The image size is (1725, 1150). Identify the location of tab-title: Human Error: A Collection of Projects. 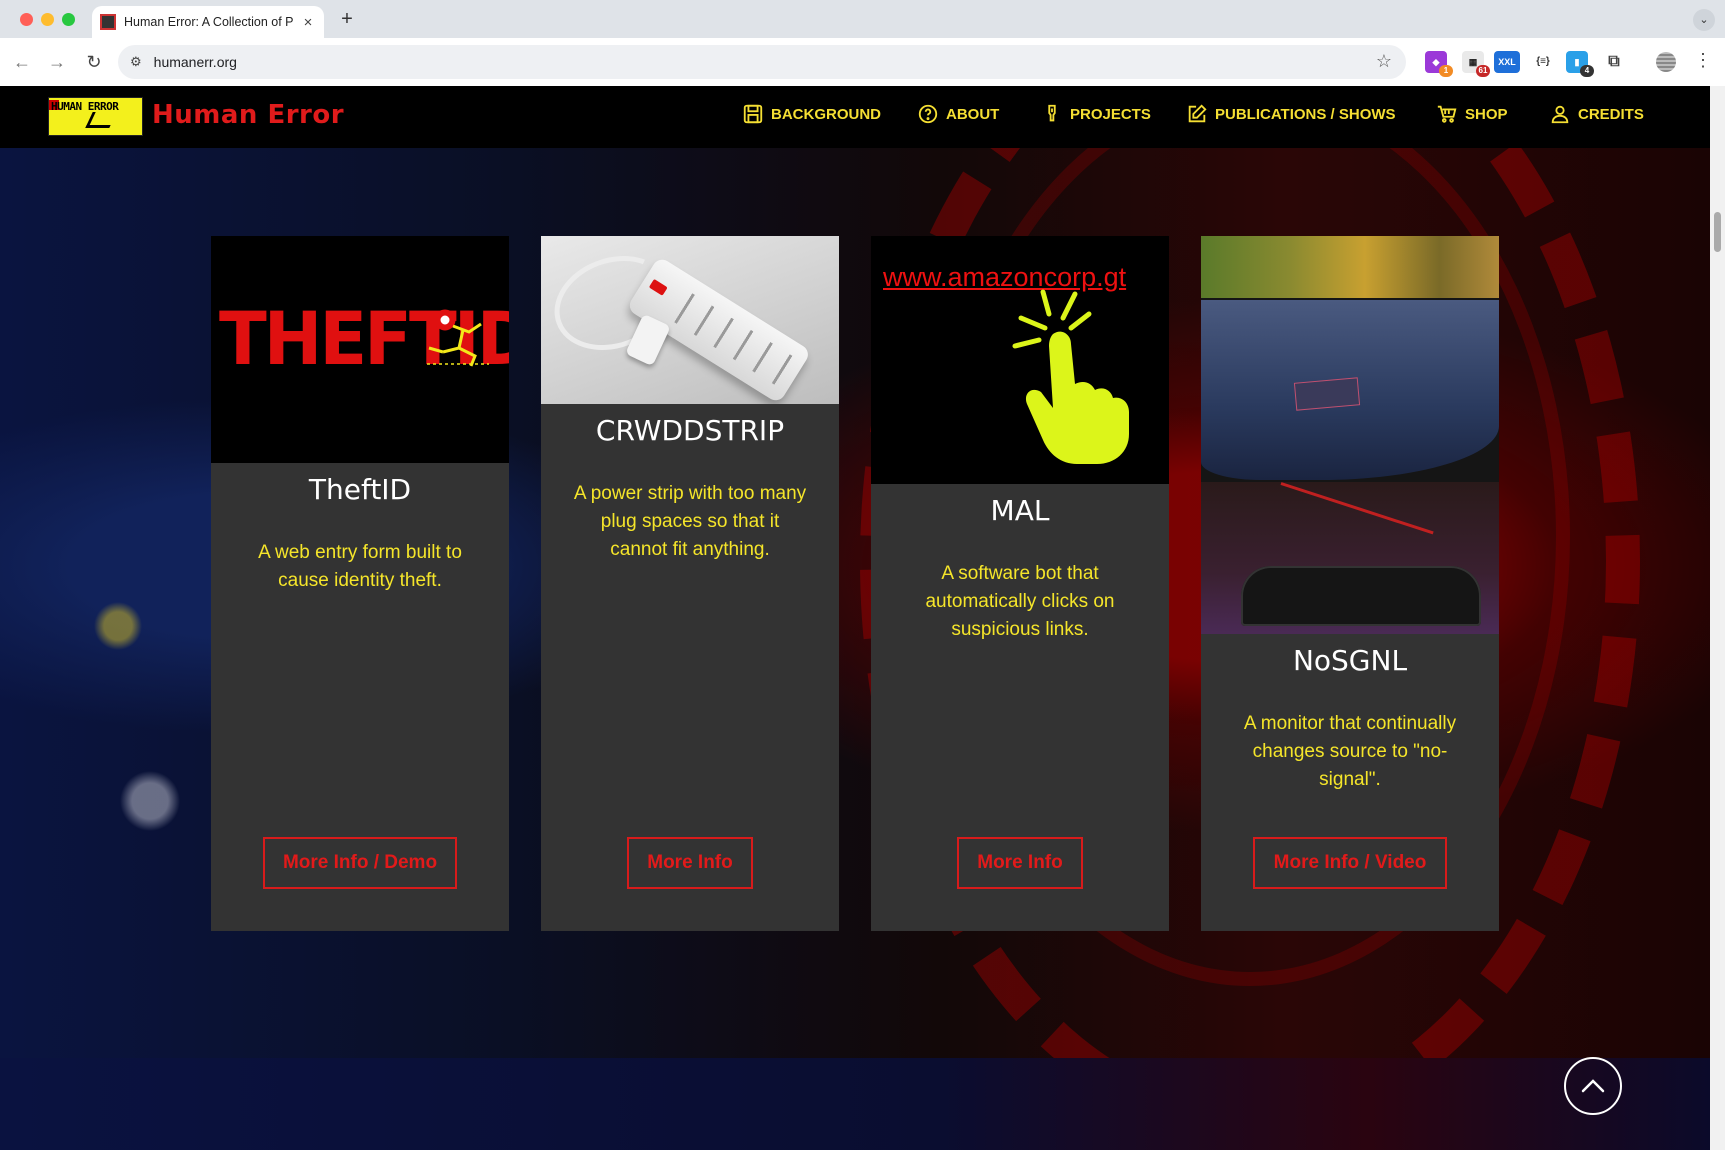
(209, 22).